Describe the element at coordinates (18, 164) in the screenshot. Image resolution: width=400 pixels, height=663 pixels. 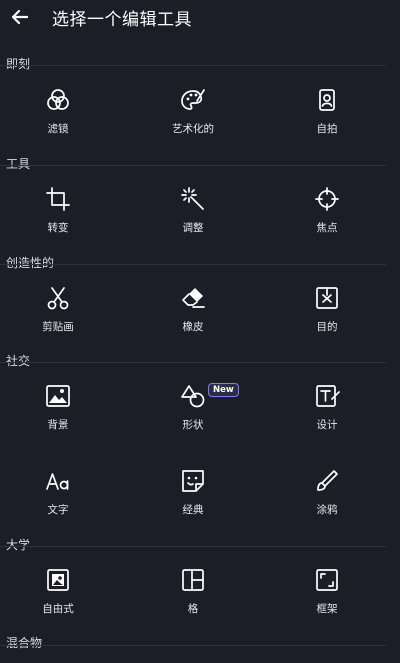
I see `section-title-tools: 工具` at that location.